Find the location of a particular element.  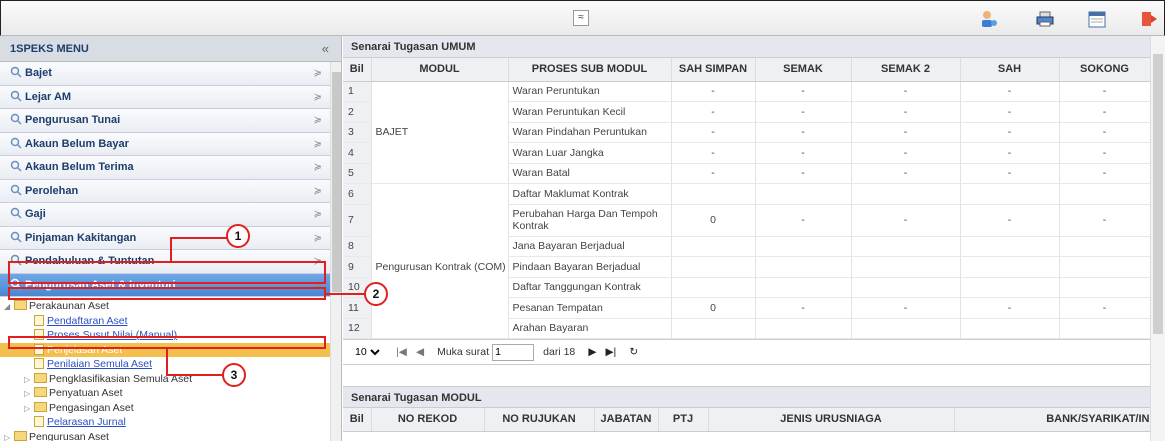

proses-cell: Pesanan Tempatan is located at coordinates (590, 308).